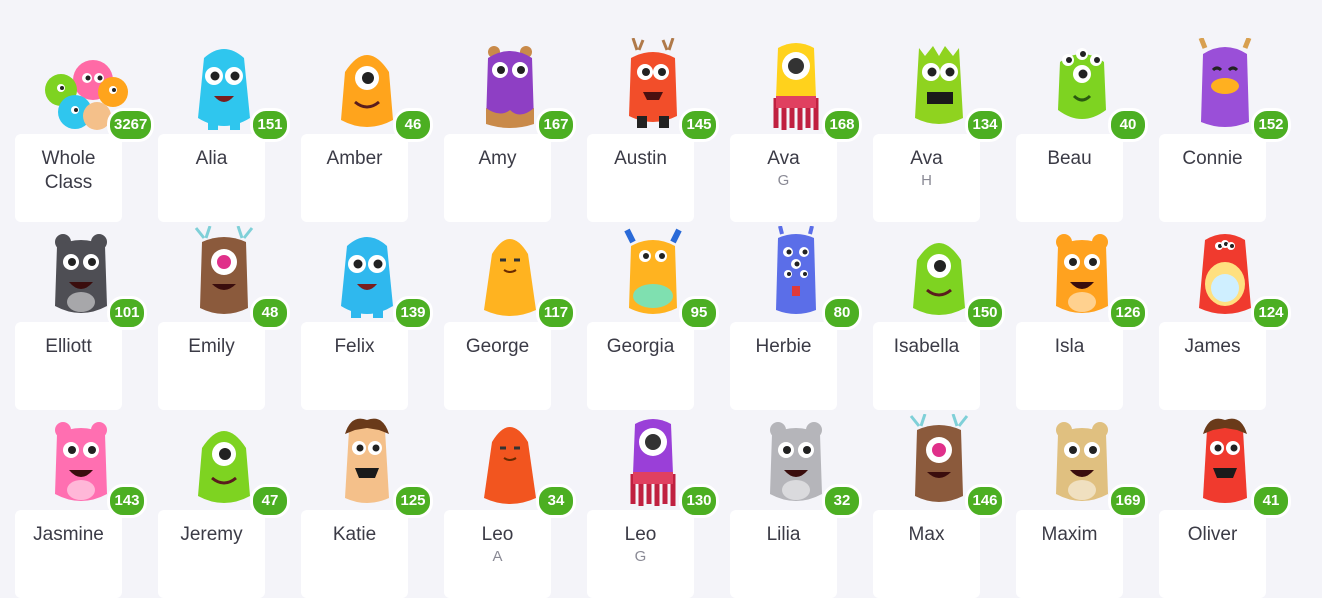 The height and width of the screenshot is (598, 1322). I want to click on student-tile: 151 Alia, so click(228, 130).